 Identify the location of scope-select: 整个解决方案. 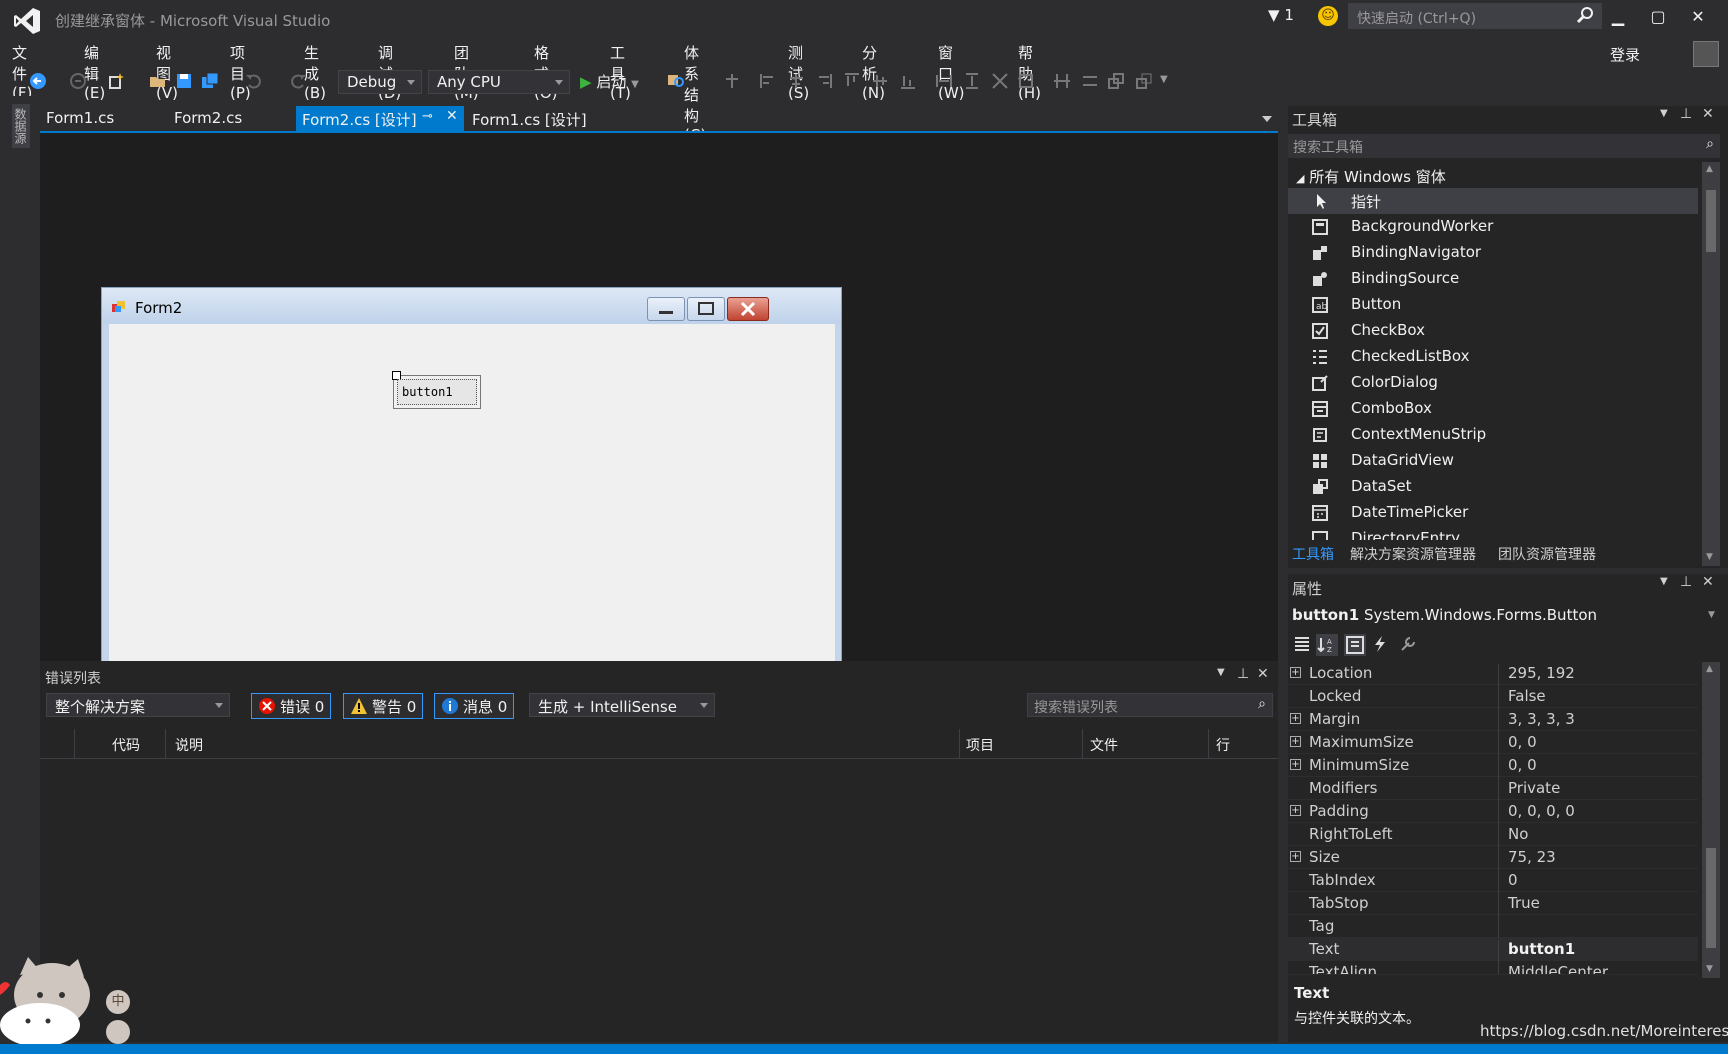
(138, 705).